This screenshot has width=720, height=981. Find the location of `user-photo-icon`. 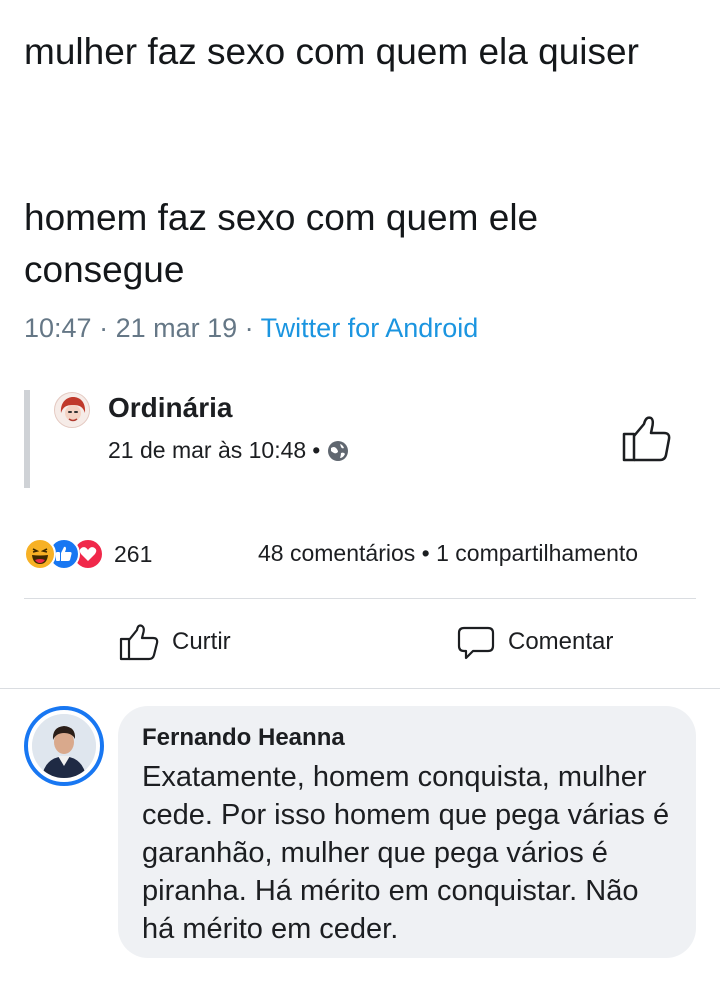

user-photo-icon is located at coordinates (64, 746).